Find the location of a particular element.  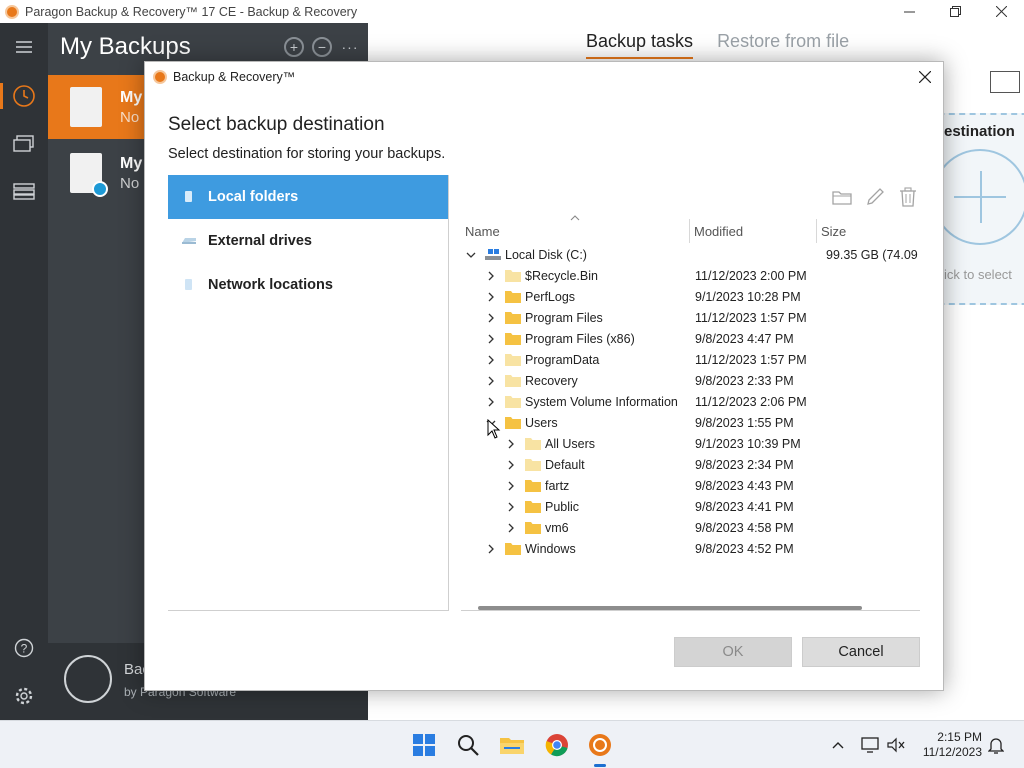

cancel-button: Cancel is located at coordinates (861, 652).